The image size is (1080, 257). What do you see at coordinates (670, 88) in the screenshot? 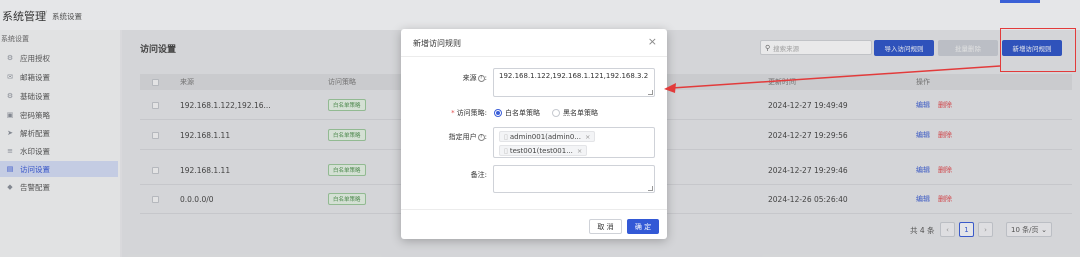
I see `annotation-arrow-head` at bounding box center [670, 88].